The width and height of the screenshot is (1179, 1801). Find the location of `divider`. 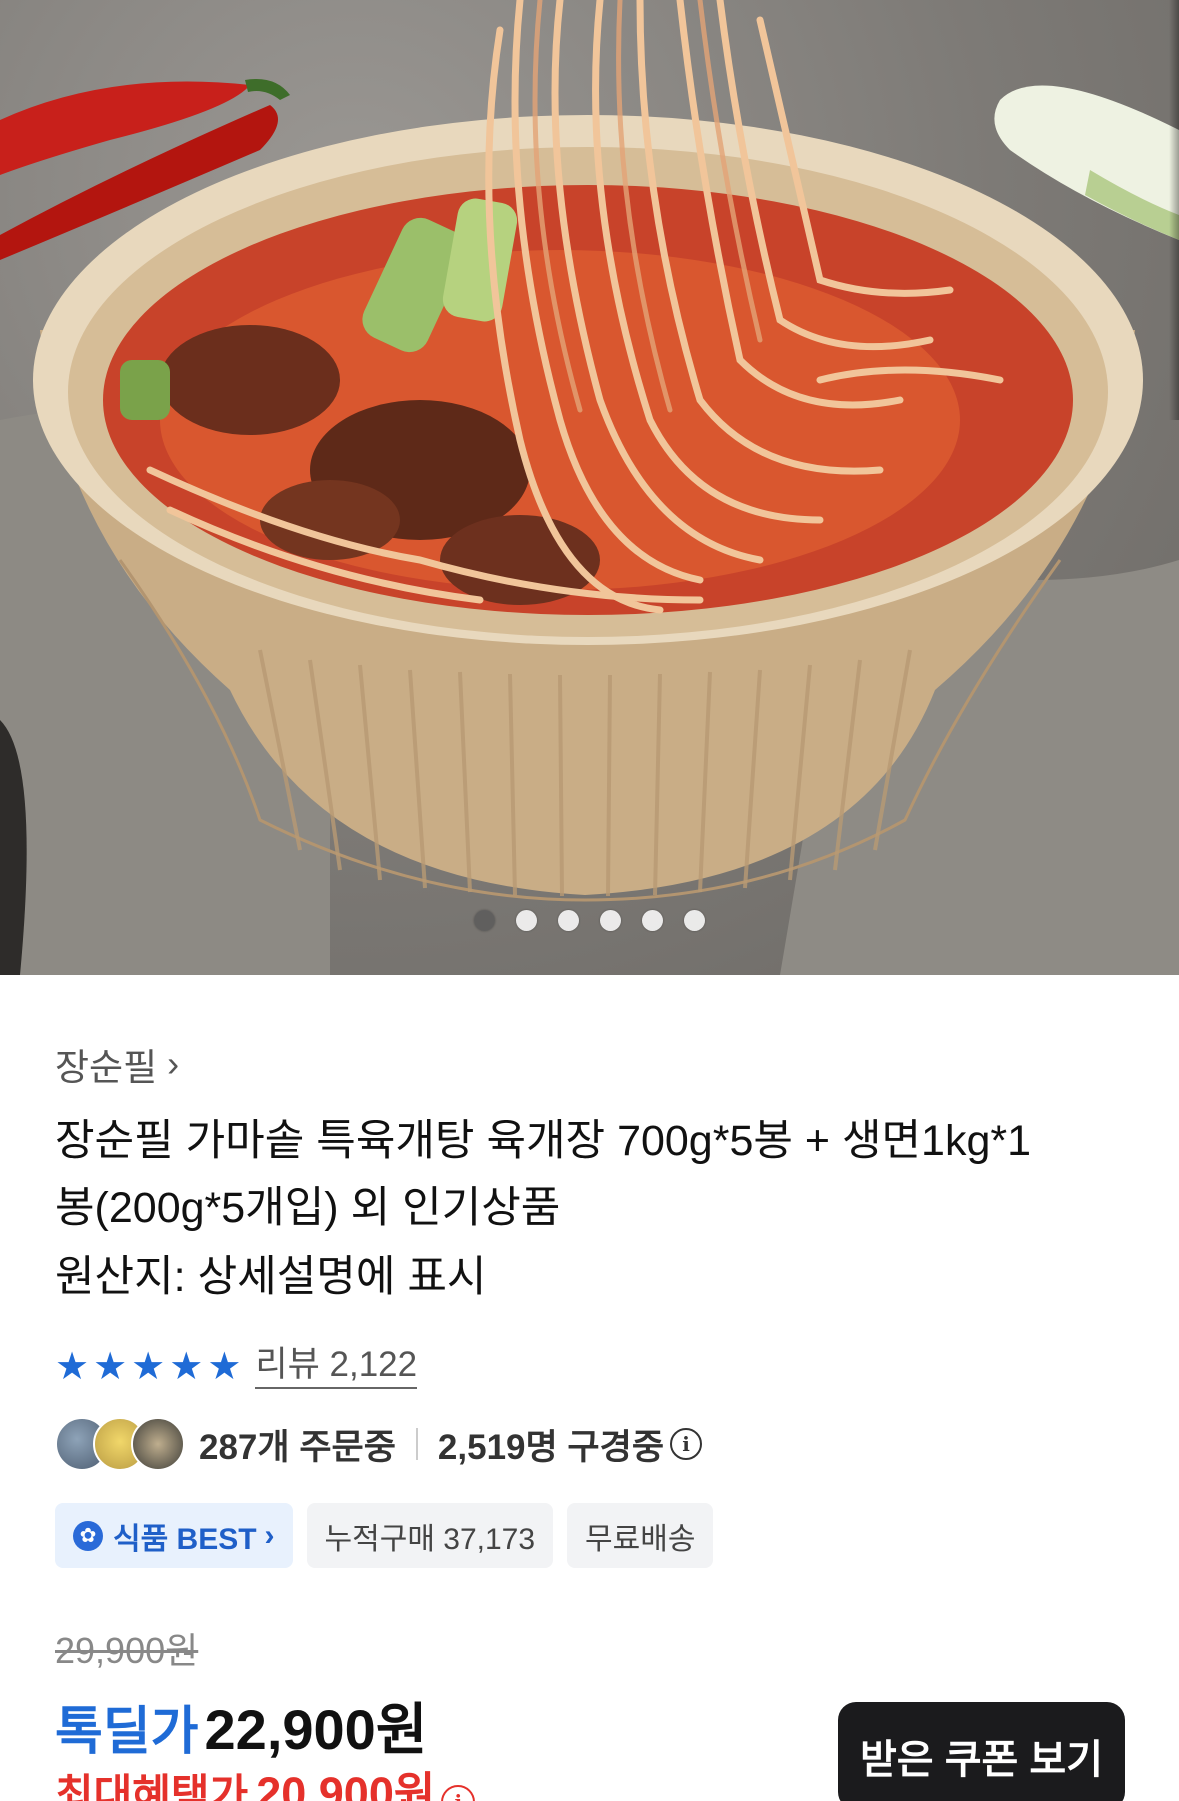

divider is located at coordinates (416, 1444).